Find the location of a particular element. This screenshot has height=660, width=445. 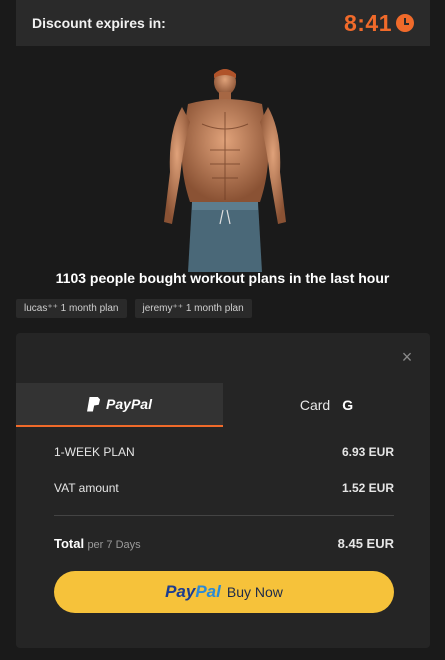

payment-method-tabs: PayPal Card G is located at coordinates (223, 405).